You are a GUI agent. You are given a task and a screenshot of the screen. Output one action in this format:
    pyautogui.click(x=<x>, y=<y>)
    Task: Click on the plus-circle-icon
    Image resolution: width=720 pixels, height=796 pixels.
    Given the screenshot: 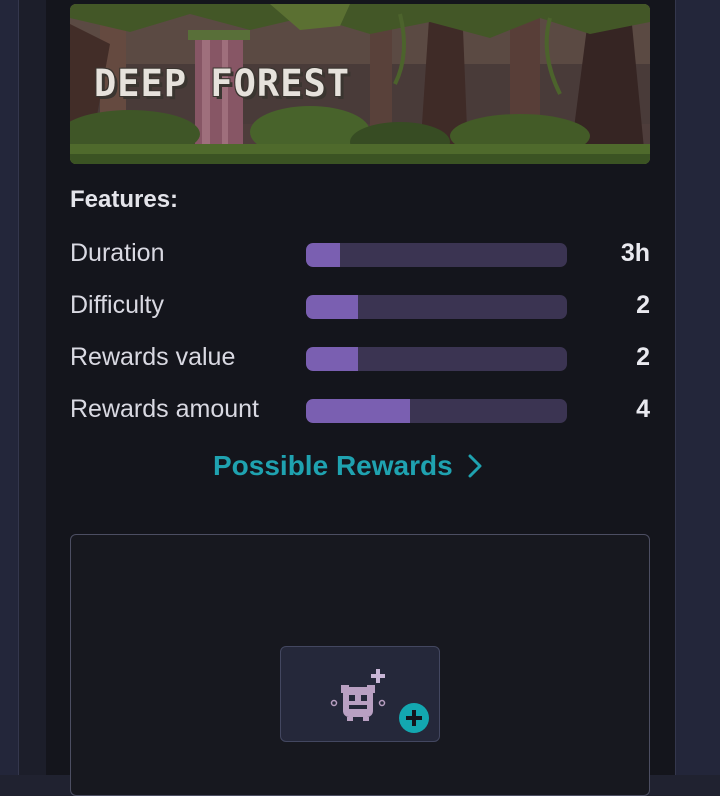 What is the action you would take?
    pyautogui.click(x=414, y=718)
    